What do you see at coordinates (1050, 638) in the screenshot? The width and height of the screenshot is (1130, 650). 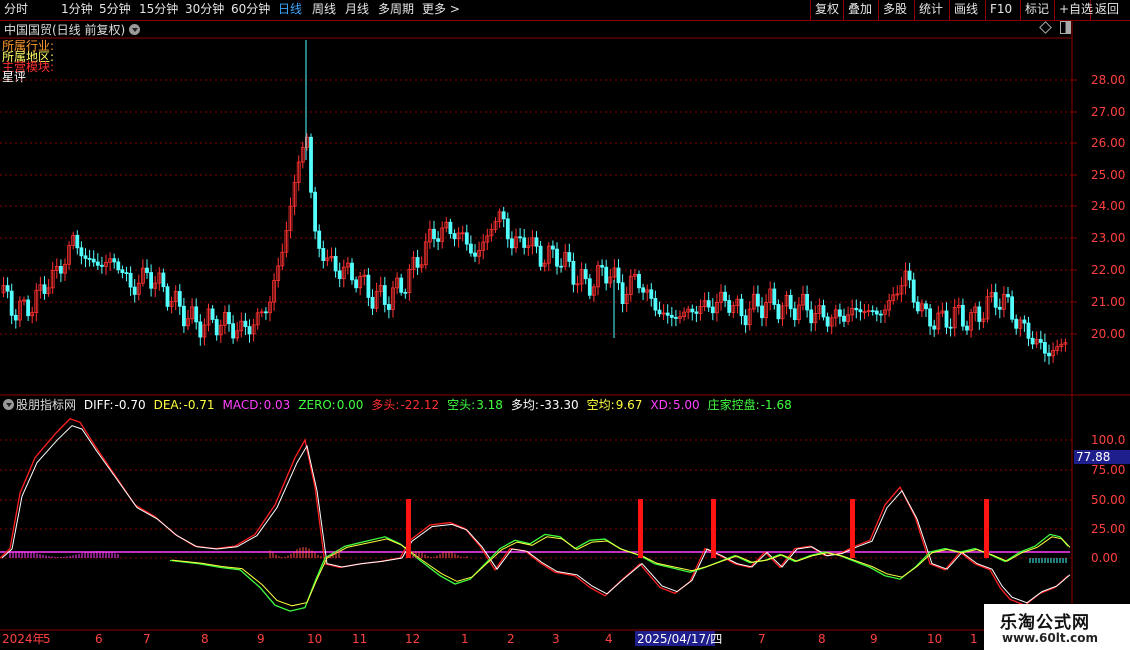 I see `watermark-url: www.60lt.com` at bounding box center [1050, 638].